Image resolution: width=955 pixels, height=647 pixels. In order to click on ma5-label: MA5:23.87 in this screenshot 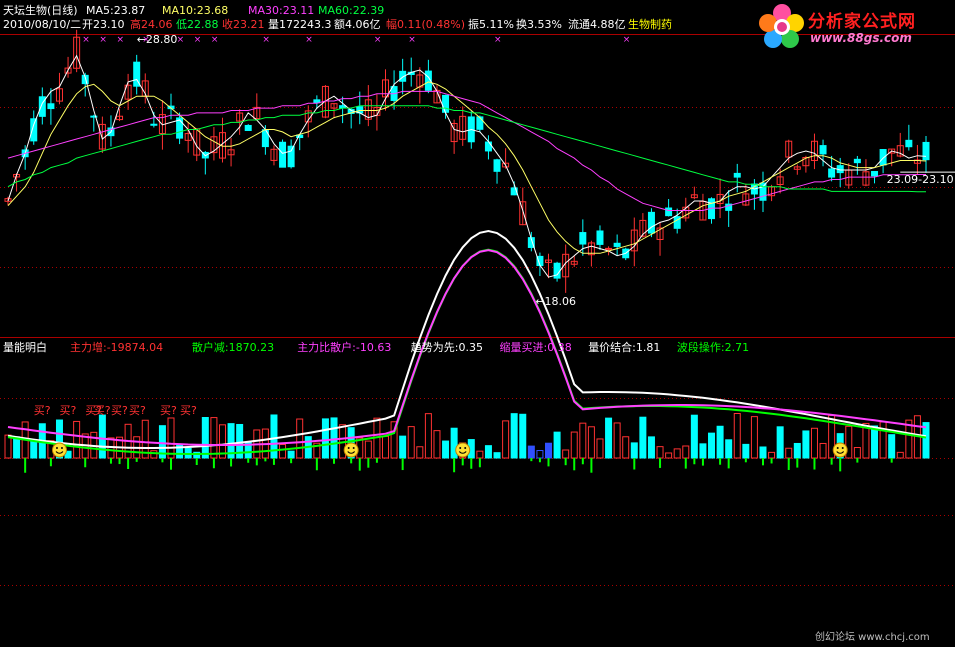, I will do `click(116, 10)`.